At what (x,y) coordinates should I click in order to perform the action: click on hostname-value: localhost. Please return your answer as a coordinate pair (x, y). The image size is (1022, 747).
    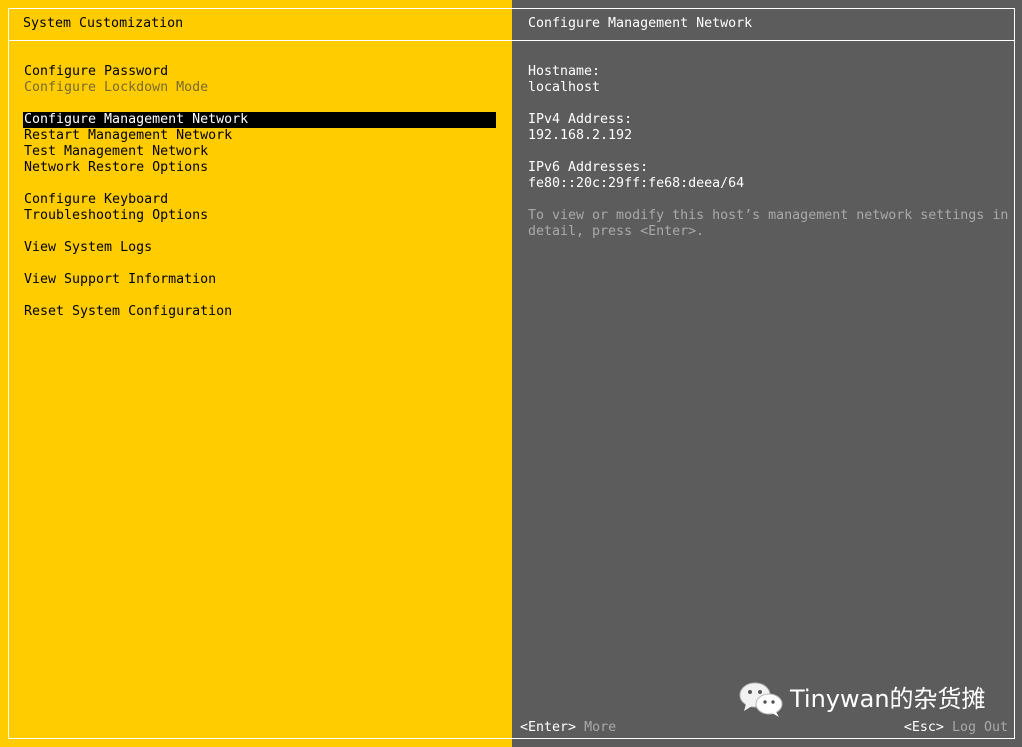
    Looking at the image, I should click on (564, 87).